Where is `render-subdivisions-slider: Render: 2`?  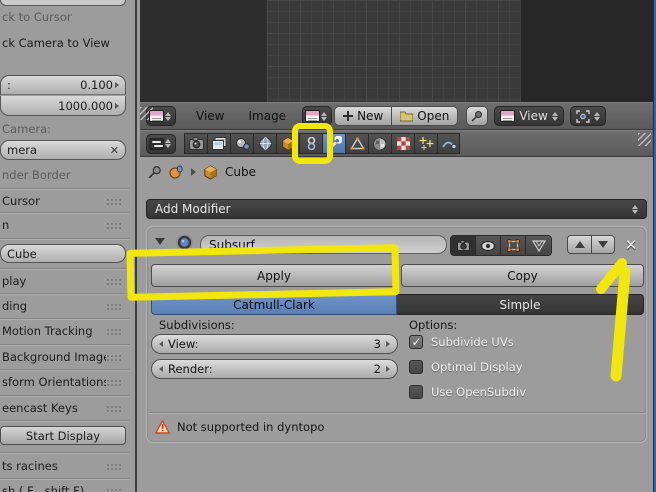 render-subdivisions-slider: Render: 2 is located at coordinates (274, 369).